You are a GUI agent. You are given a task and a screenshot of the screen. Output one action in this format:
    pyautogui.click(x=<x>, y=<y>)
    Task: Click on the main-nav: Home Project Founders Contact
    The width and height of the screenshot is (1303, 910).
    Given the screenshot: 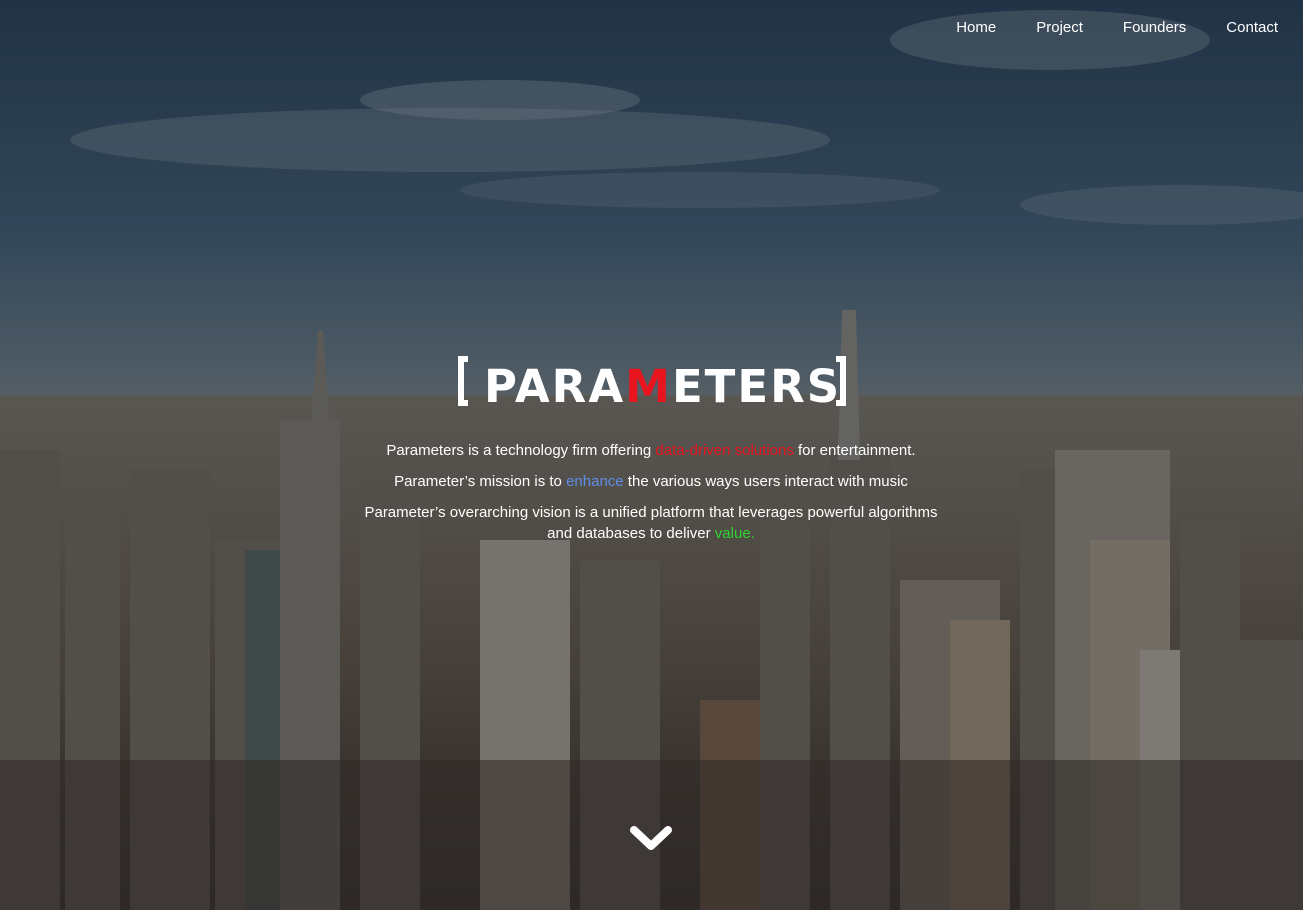 What is the action you would take?
    pyautogui.click(x=1117, y=28)
    